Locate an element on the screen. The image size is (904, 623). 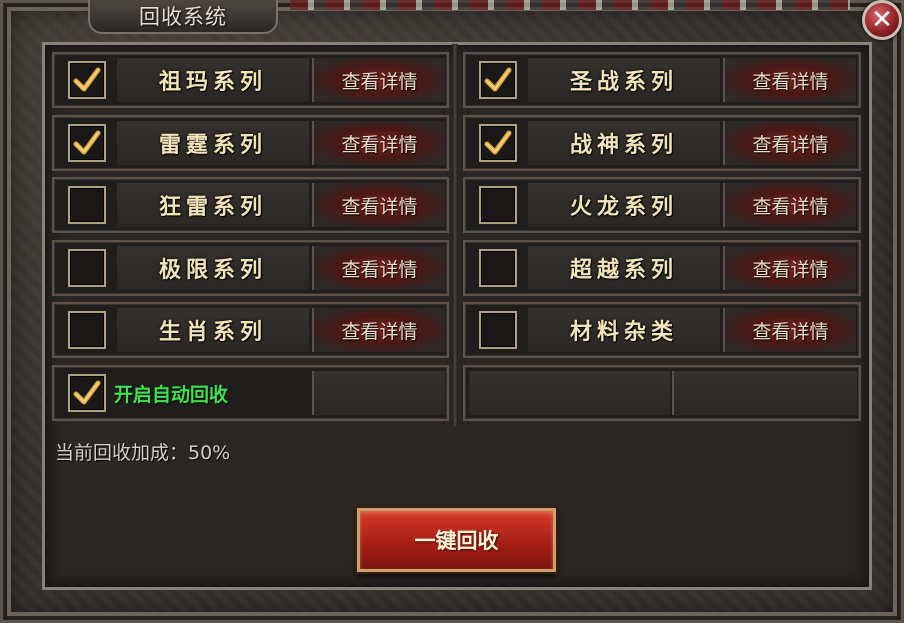
series-row: 火龙系列 查看详情 is located at coordinates (662, 205).